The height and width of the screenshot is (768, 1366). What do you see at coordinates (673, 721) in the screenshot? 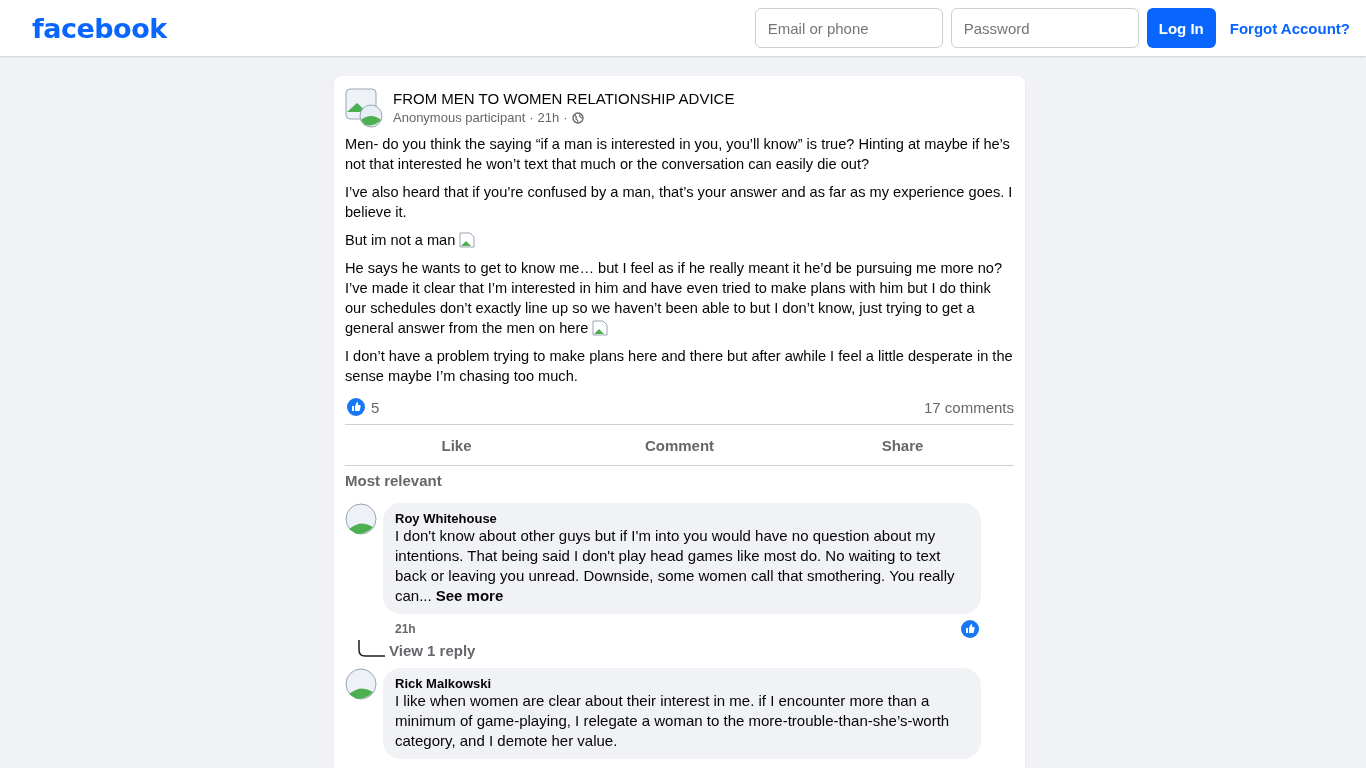
I see `comment-text: I like when women are clear about their interest in me. if I encounter more than a minimum of game-playing, I relegate a woman to the more-trouble-than-she’s-worth category, and I demote her value.` at bounding box center [673, 721].